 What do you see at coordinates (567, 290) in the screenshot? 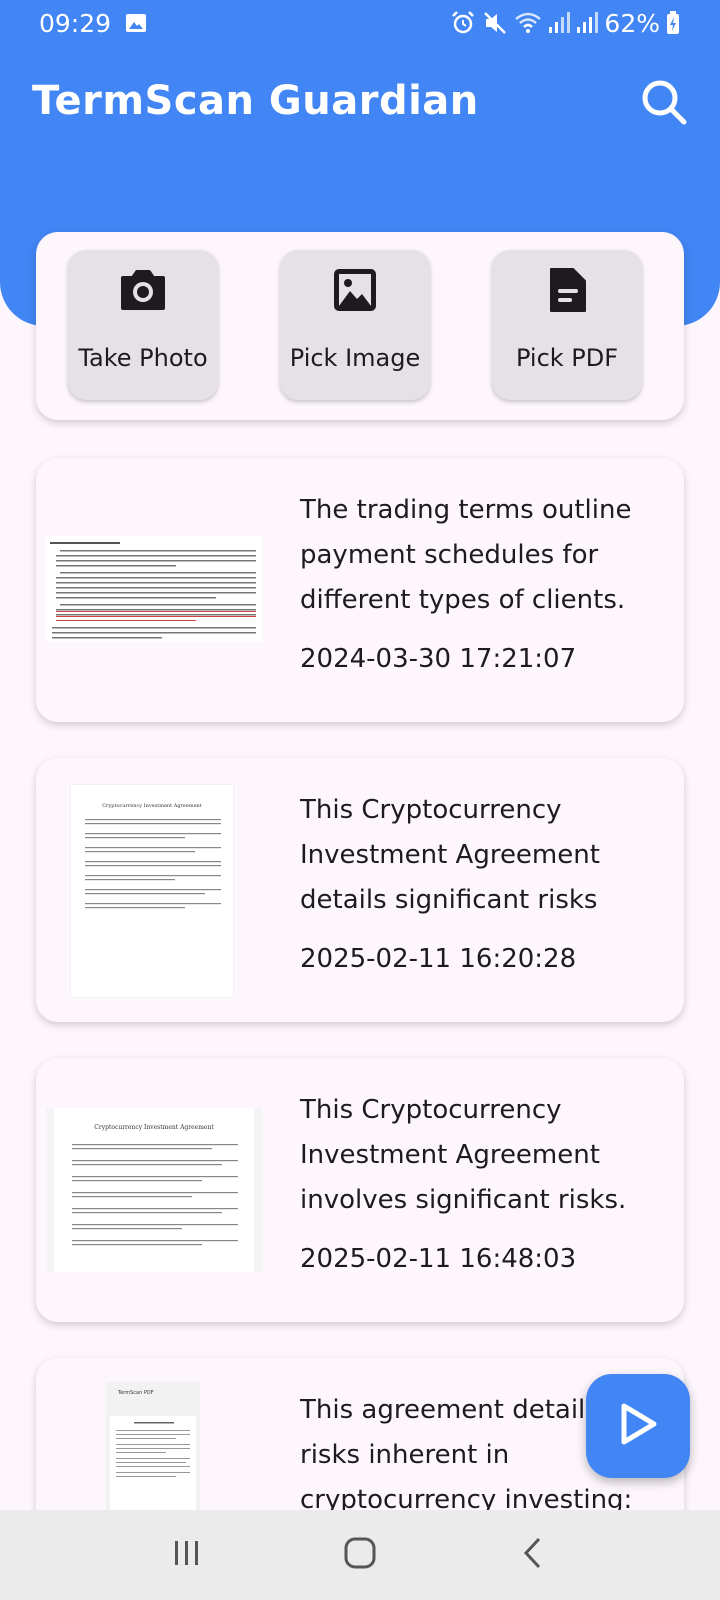
I see `document-icon` at bounding box center [567, 290].